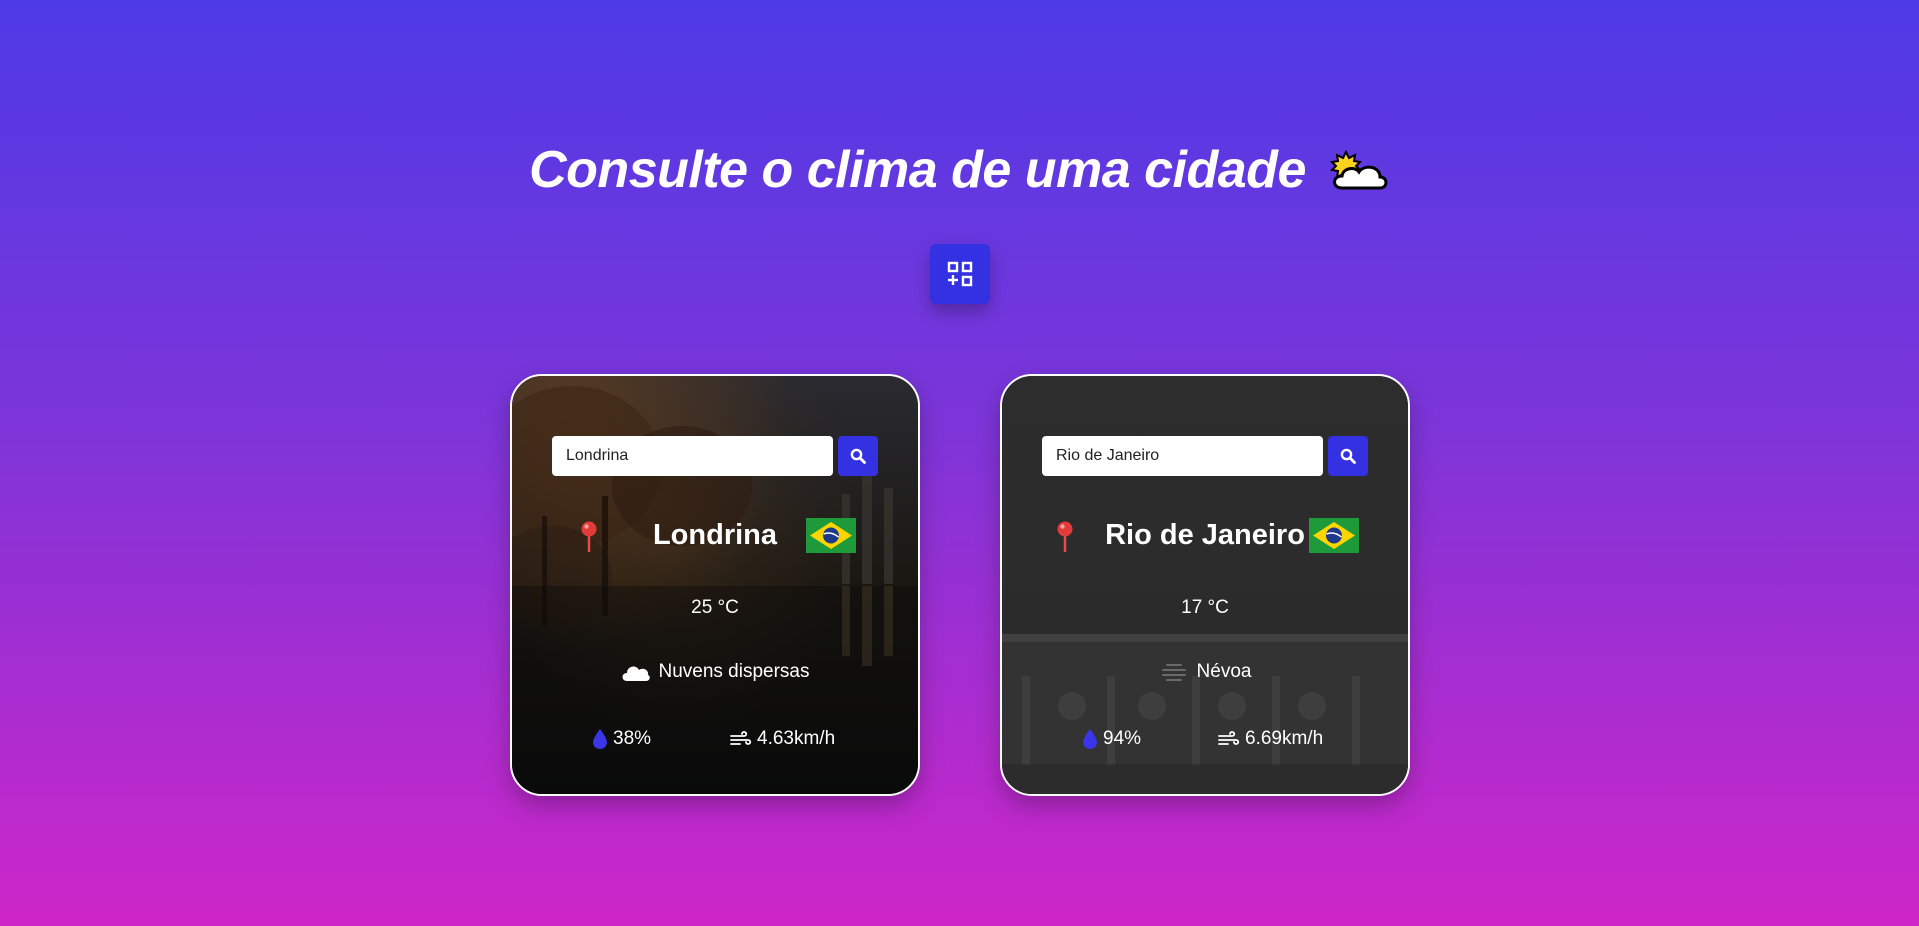  What do you see at coordinates (796, 738) in the screenshot?
I see `wind-value: 4.63km/h` at bounding box center [796, 738].